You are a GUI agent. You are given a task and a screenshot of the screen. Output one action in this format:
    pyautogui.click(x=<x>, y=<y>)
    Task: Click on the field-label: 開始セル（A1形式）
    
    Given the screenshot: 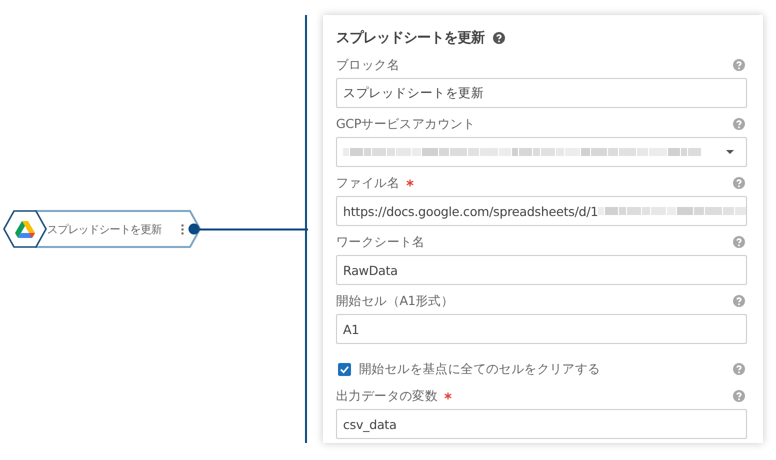 What is the action you would take?
    pyautogui.click(x=395, y=301)
    